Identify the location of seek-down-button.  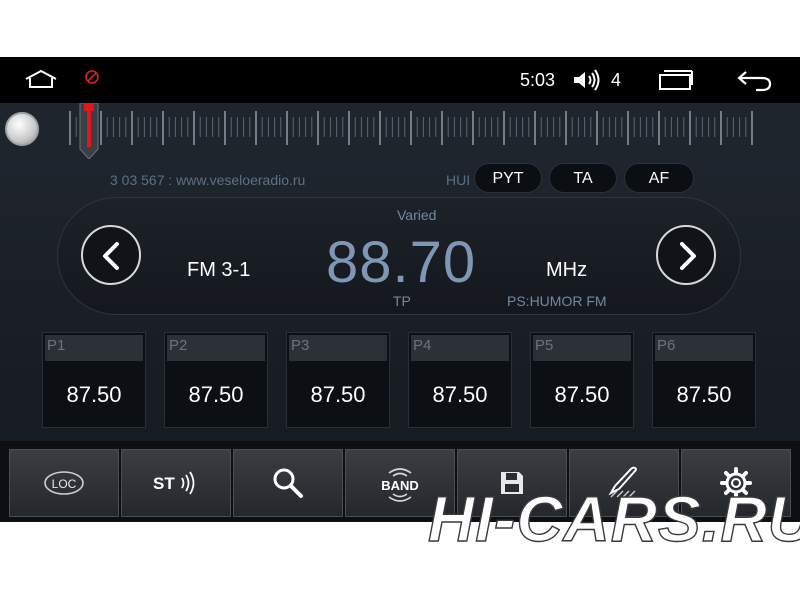
(111, 255).